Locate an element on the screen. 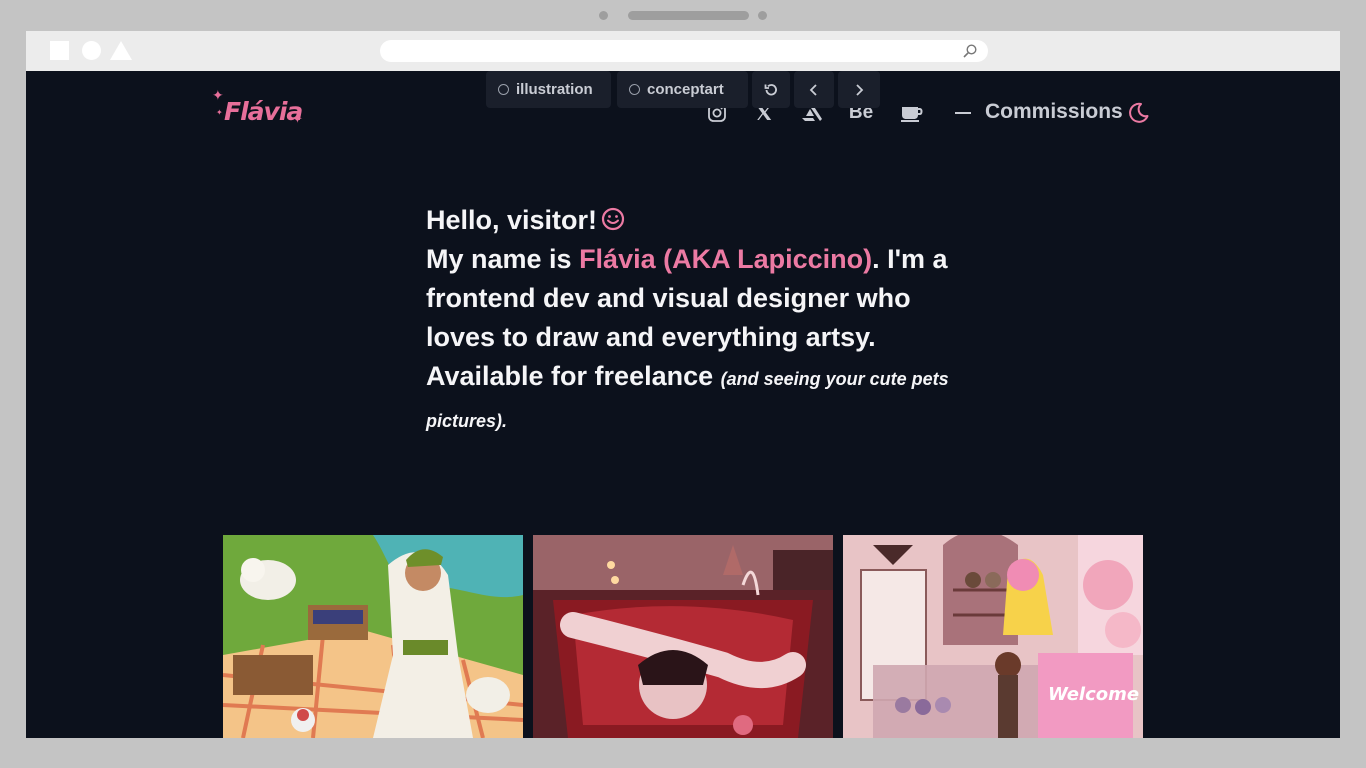 Image resolution: width=1366 pixels, height=768 pixels. artwork-picnic is located at coordinates (373, 636).